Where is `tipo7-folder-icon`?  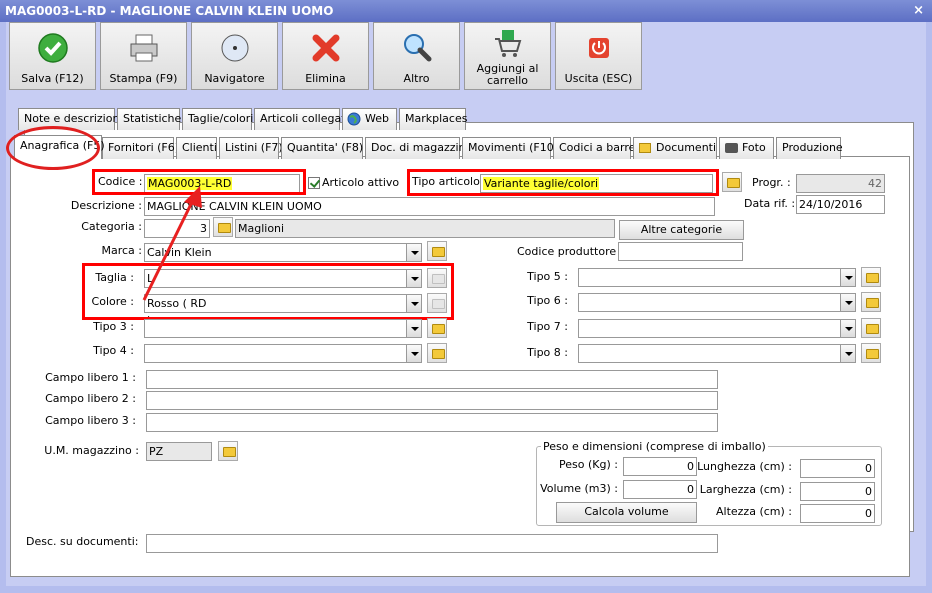
tipo7-folder-icon is located at coordinates (871, 328).